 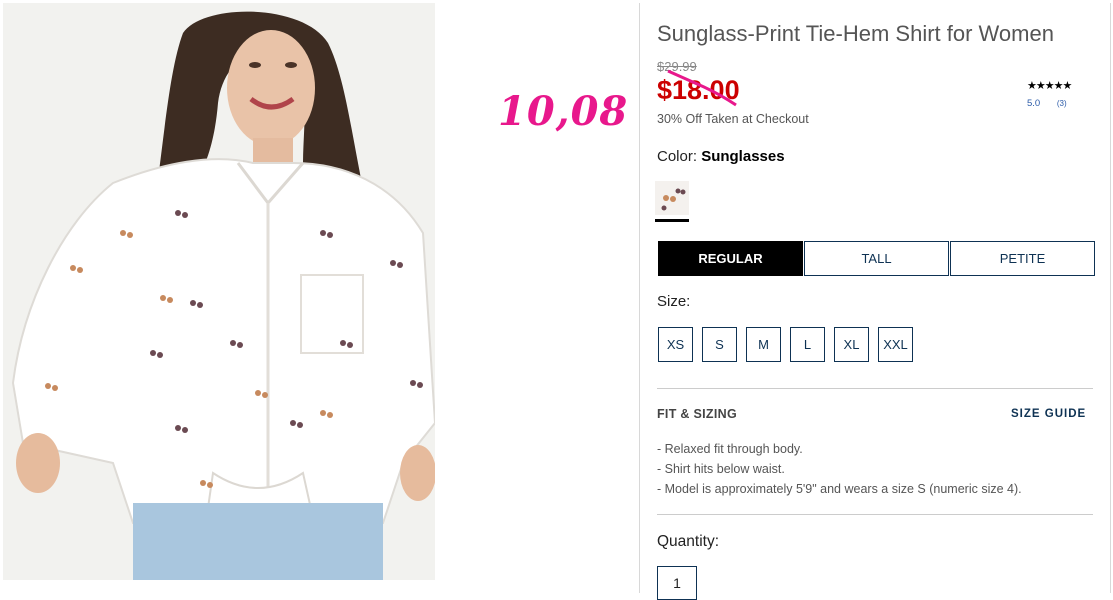 What do you see at coordinates (1022, 258) in the screenshot?
I see `tab-petite: PETITE` at bounding box center [1022, 258].